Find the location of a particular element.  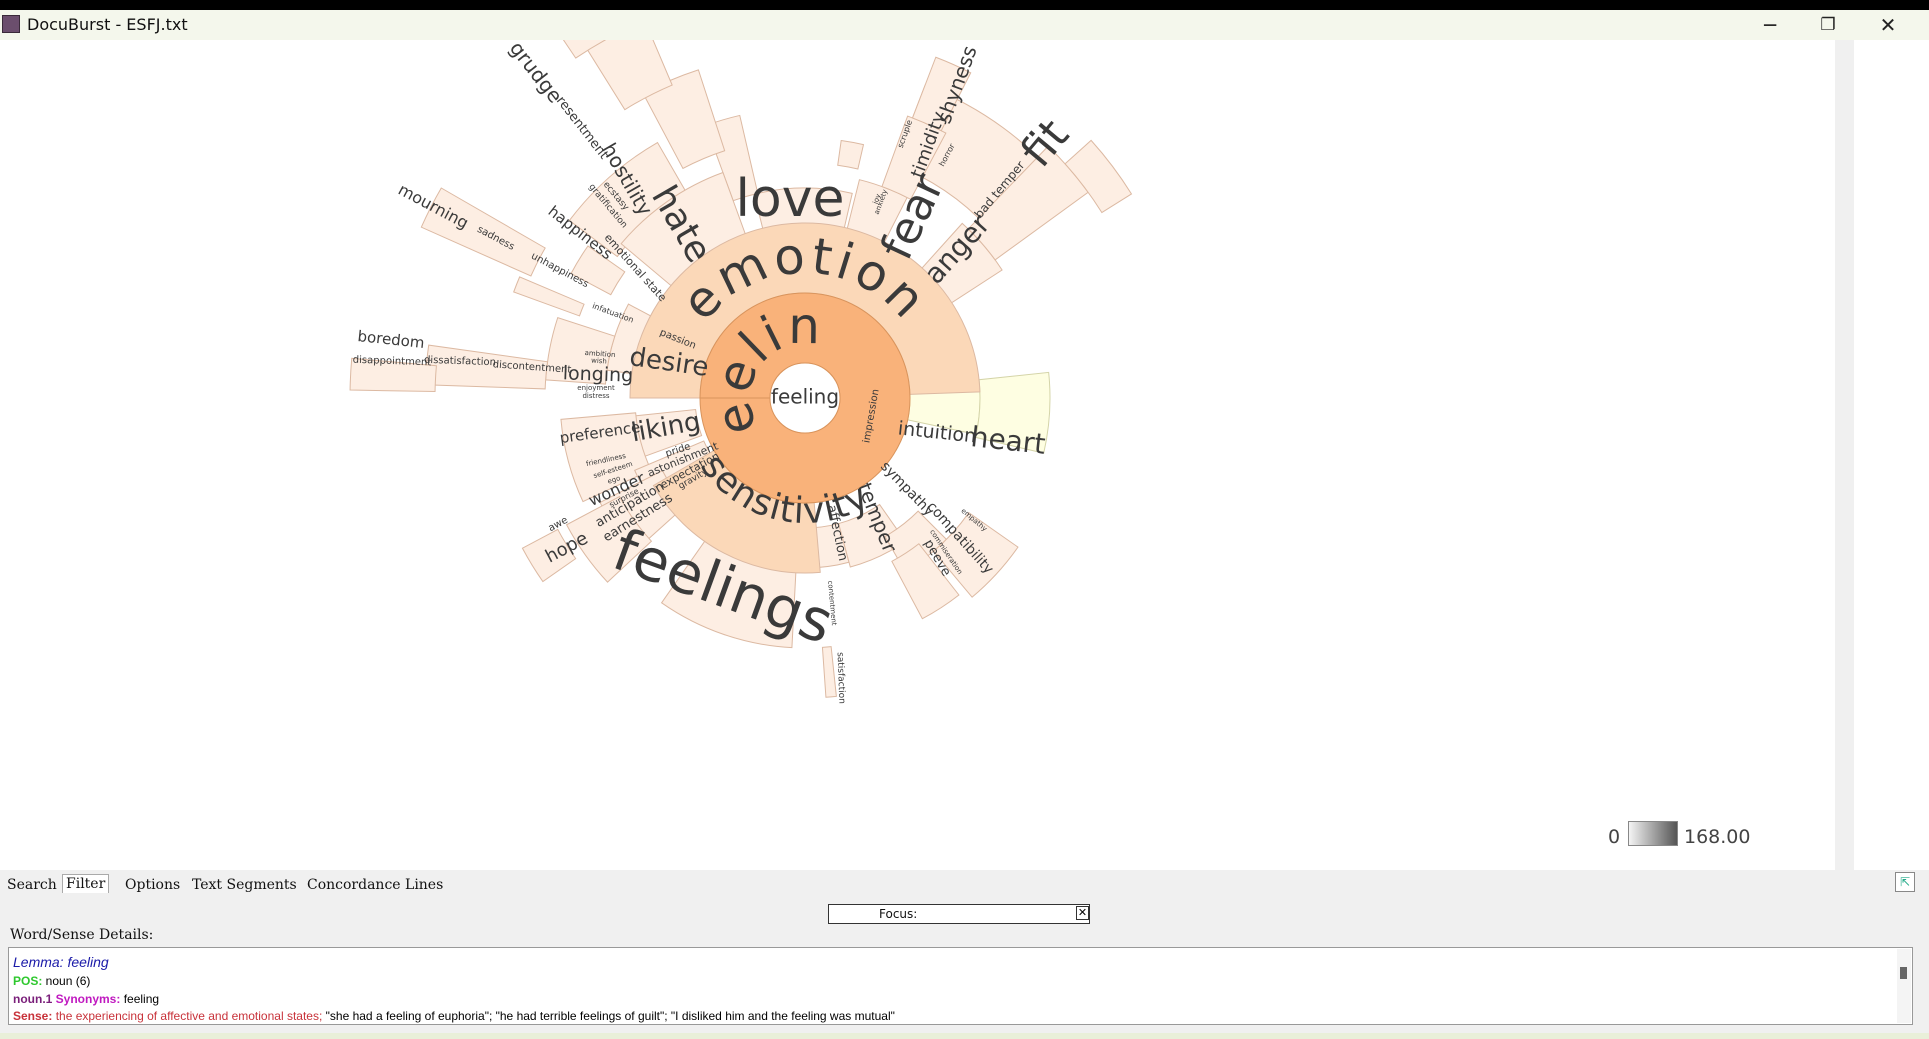

legend-gradient is located at coordinates (1653, 833).